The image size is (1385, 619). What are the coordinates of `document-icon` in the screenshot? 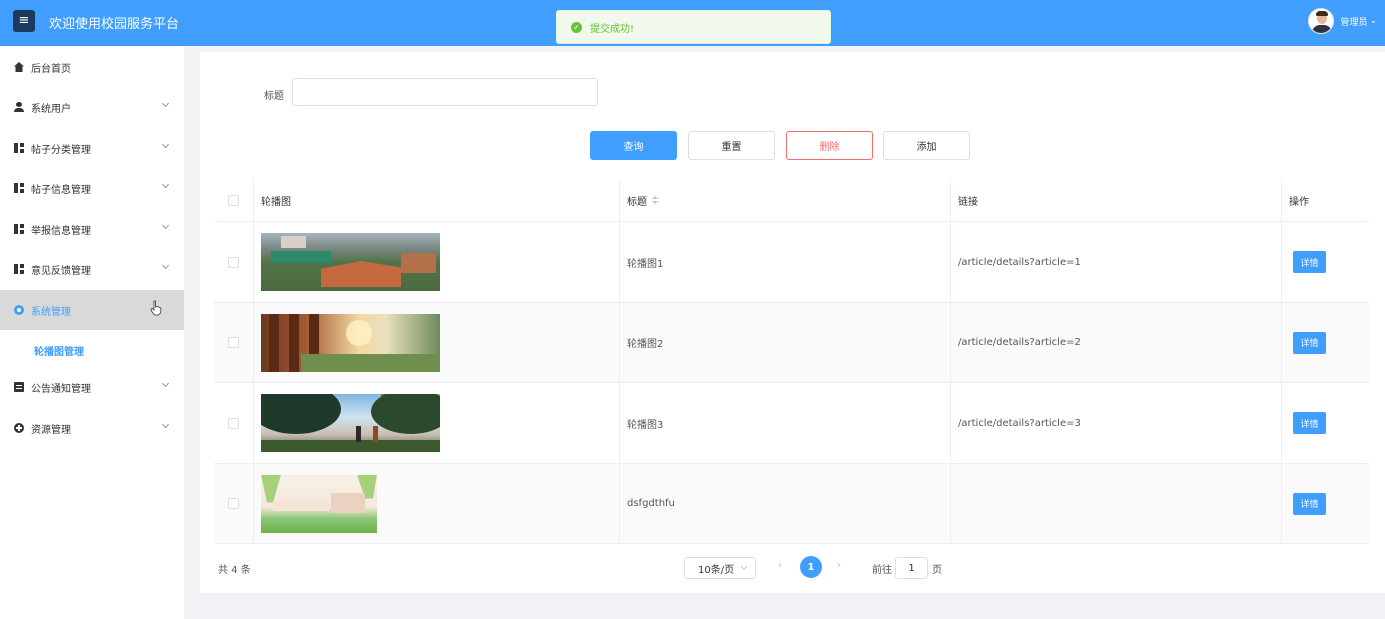 It's located at (19, 387).